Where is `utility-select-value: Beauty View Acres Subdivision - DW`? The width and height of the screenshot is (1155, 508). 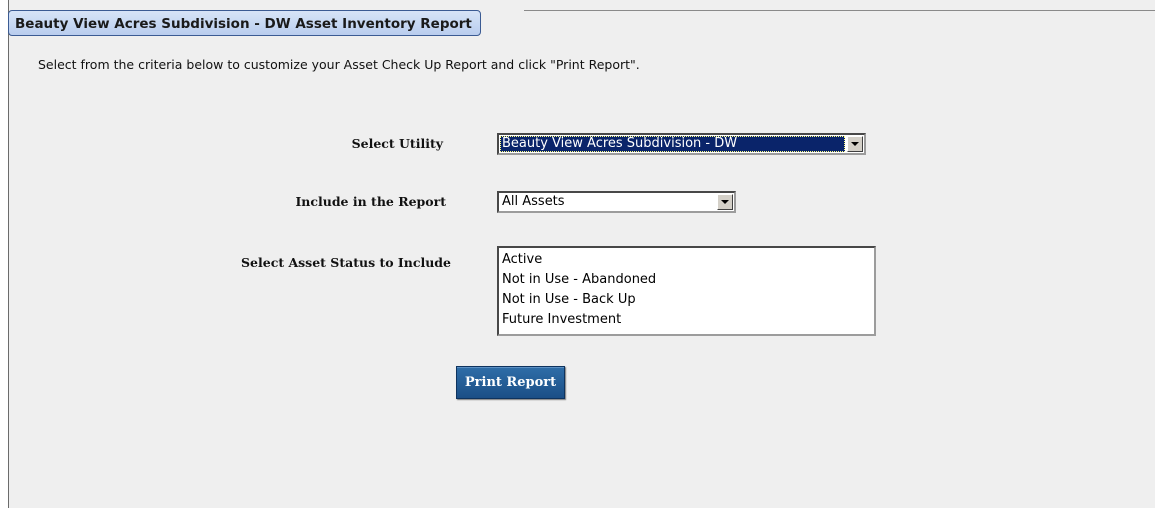 utility-select-value: Beauty View Acres Subdivision - DW is located at coordinates (672, 144).